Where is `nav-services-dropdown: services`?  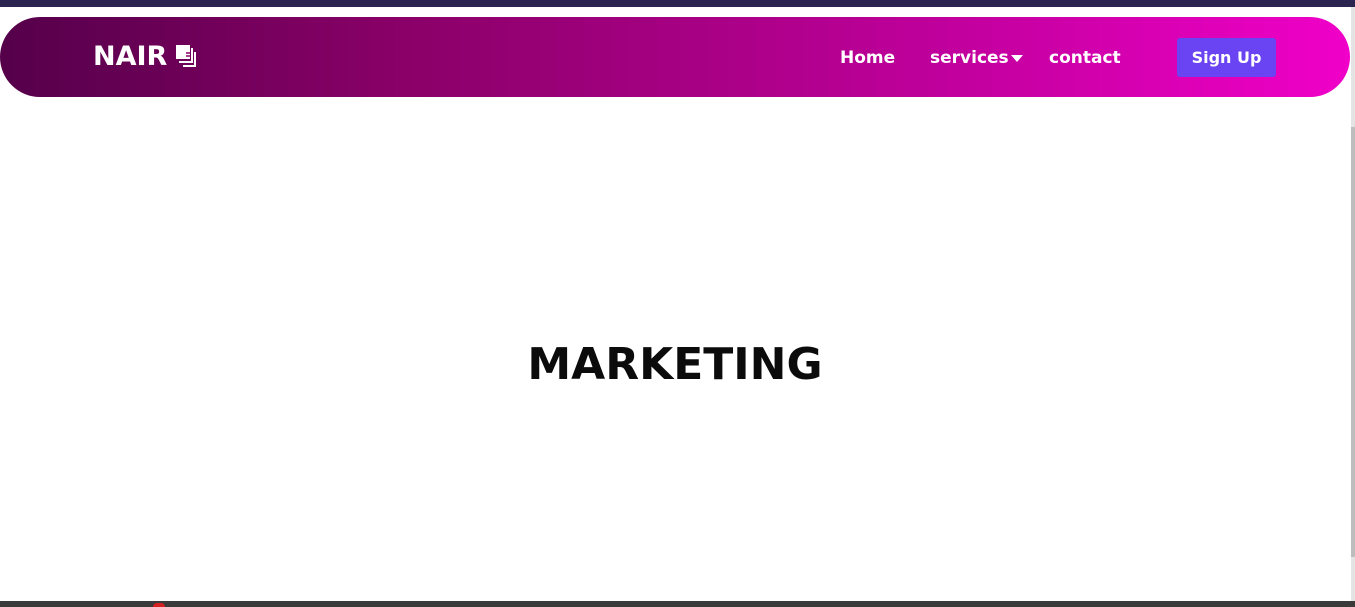
nav-services-dropdown: services is located at coordinates (976, 58).